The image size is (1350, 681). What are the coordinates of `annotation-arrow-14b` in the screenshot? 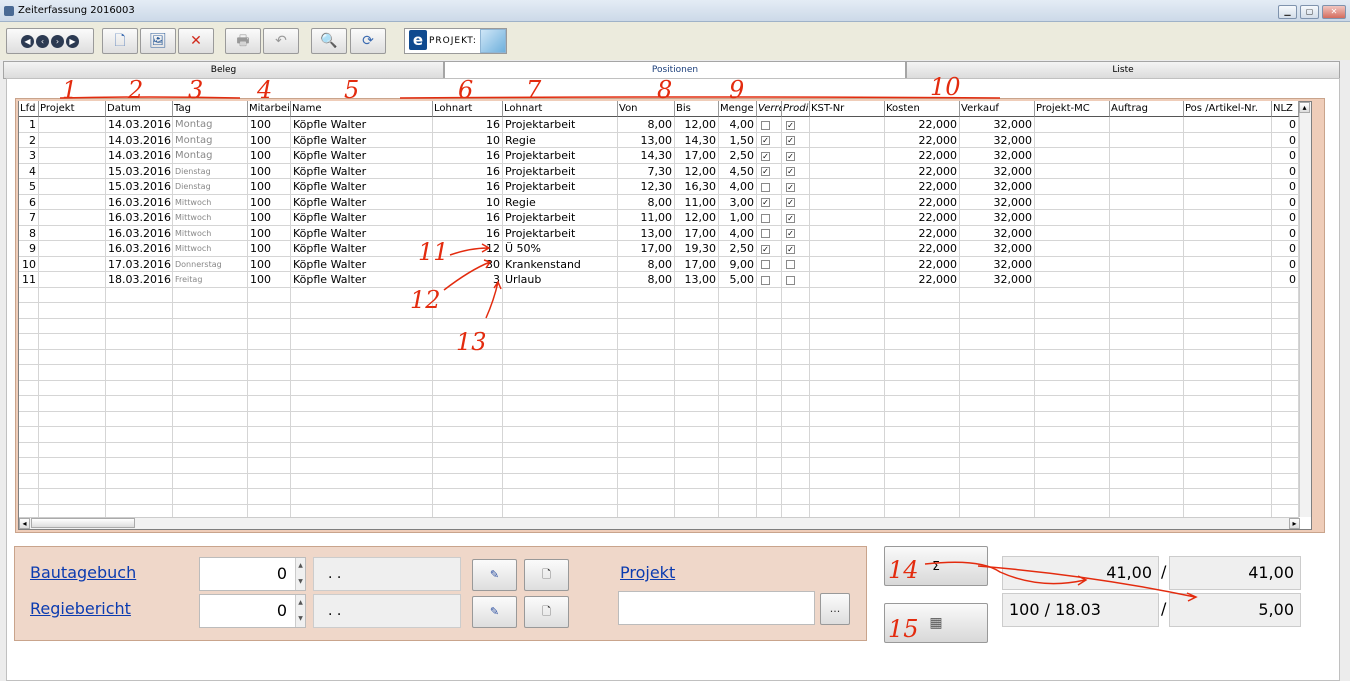 It's located at (1087, 583).